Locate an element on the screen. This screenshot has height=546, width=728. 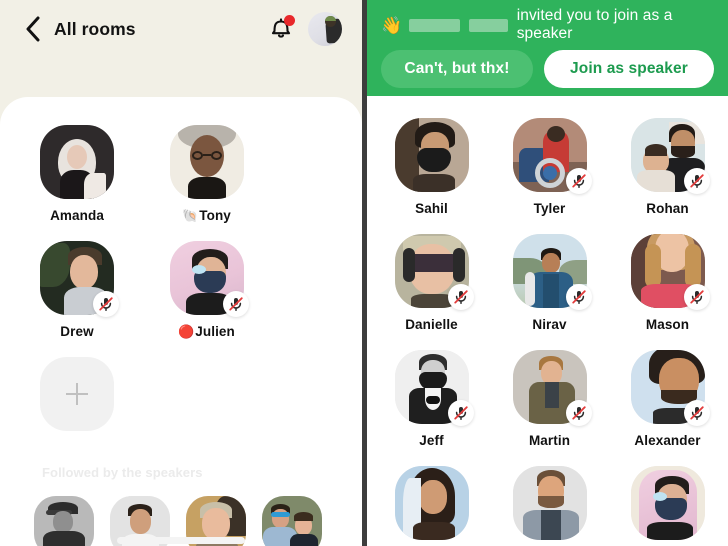
notifications-button is located at coordinates (281, 29).